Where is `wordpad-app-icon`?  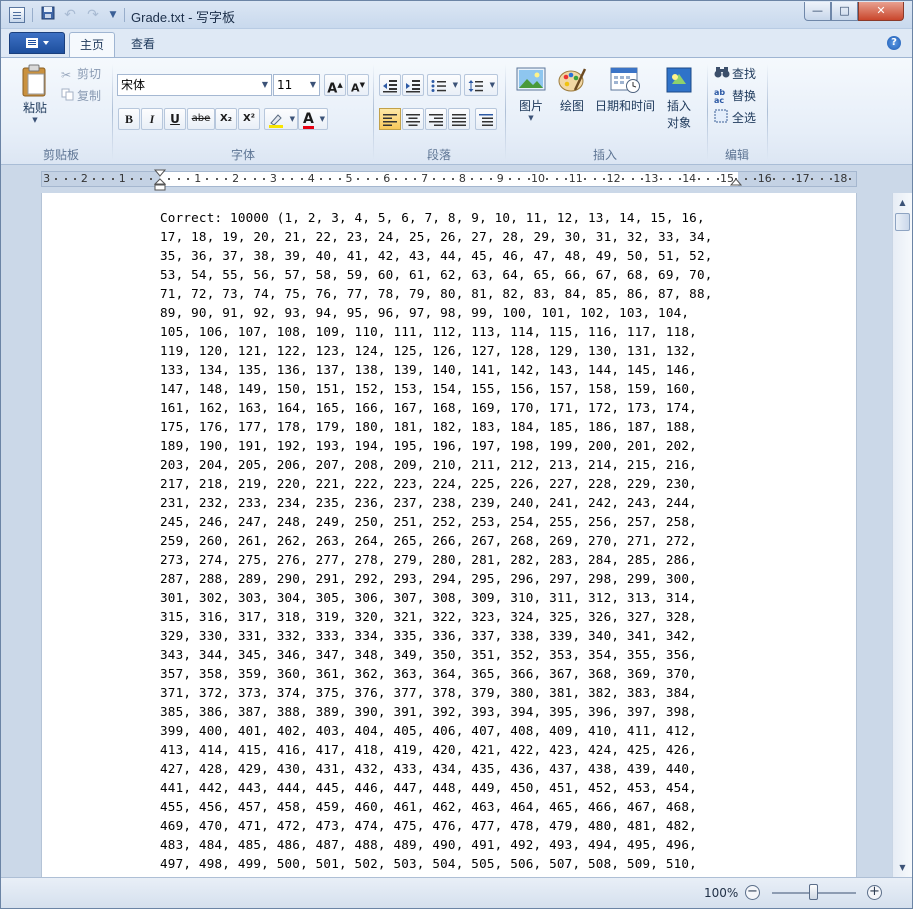
wordpad-app-icon is located at coordinates (17, 15).